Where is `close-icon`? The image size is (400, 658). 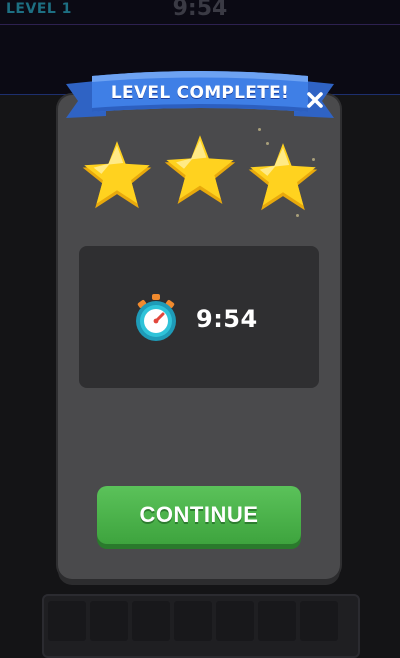 close-icon is located at coordinates (315, 100).